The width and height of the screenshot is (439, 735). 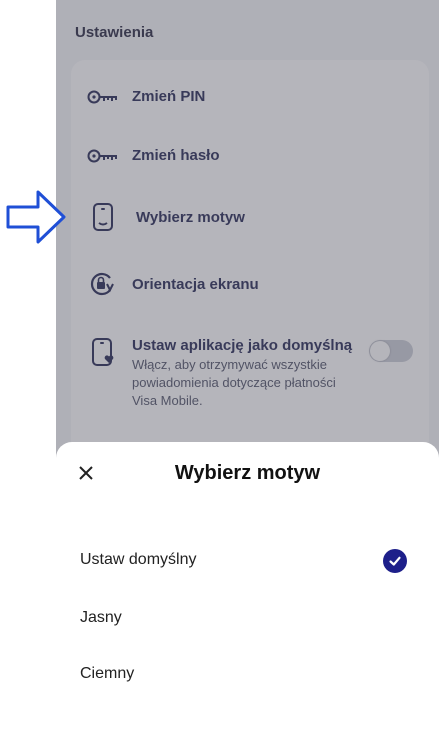 I want to click on theme-option-default: Ustaw domyślny, so click(x=138, y=560).